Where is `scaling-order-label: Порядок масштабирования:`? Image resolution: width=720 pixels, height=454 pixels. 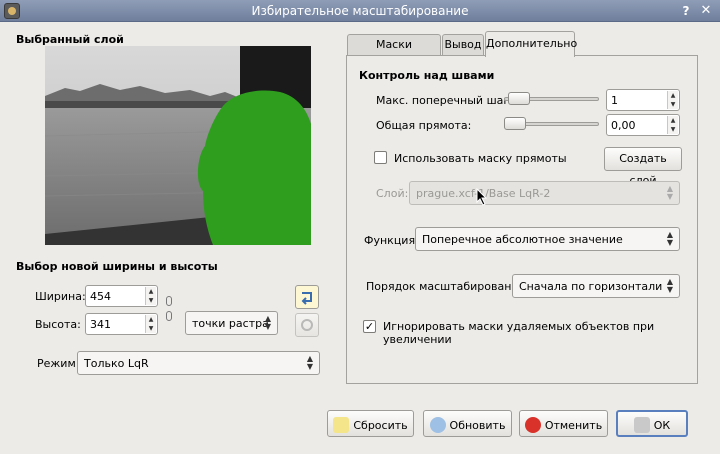 scaling-order-label: Порядок масштабирования: is located at coordinates (447, 286).